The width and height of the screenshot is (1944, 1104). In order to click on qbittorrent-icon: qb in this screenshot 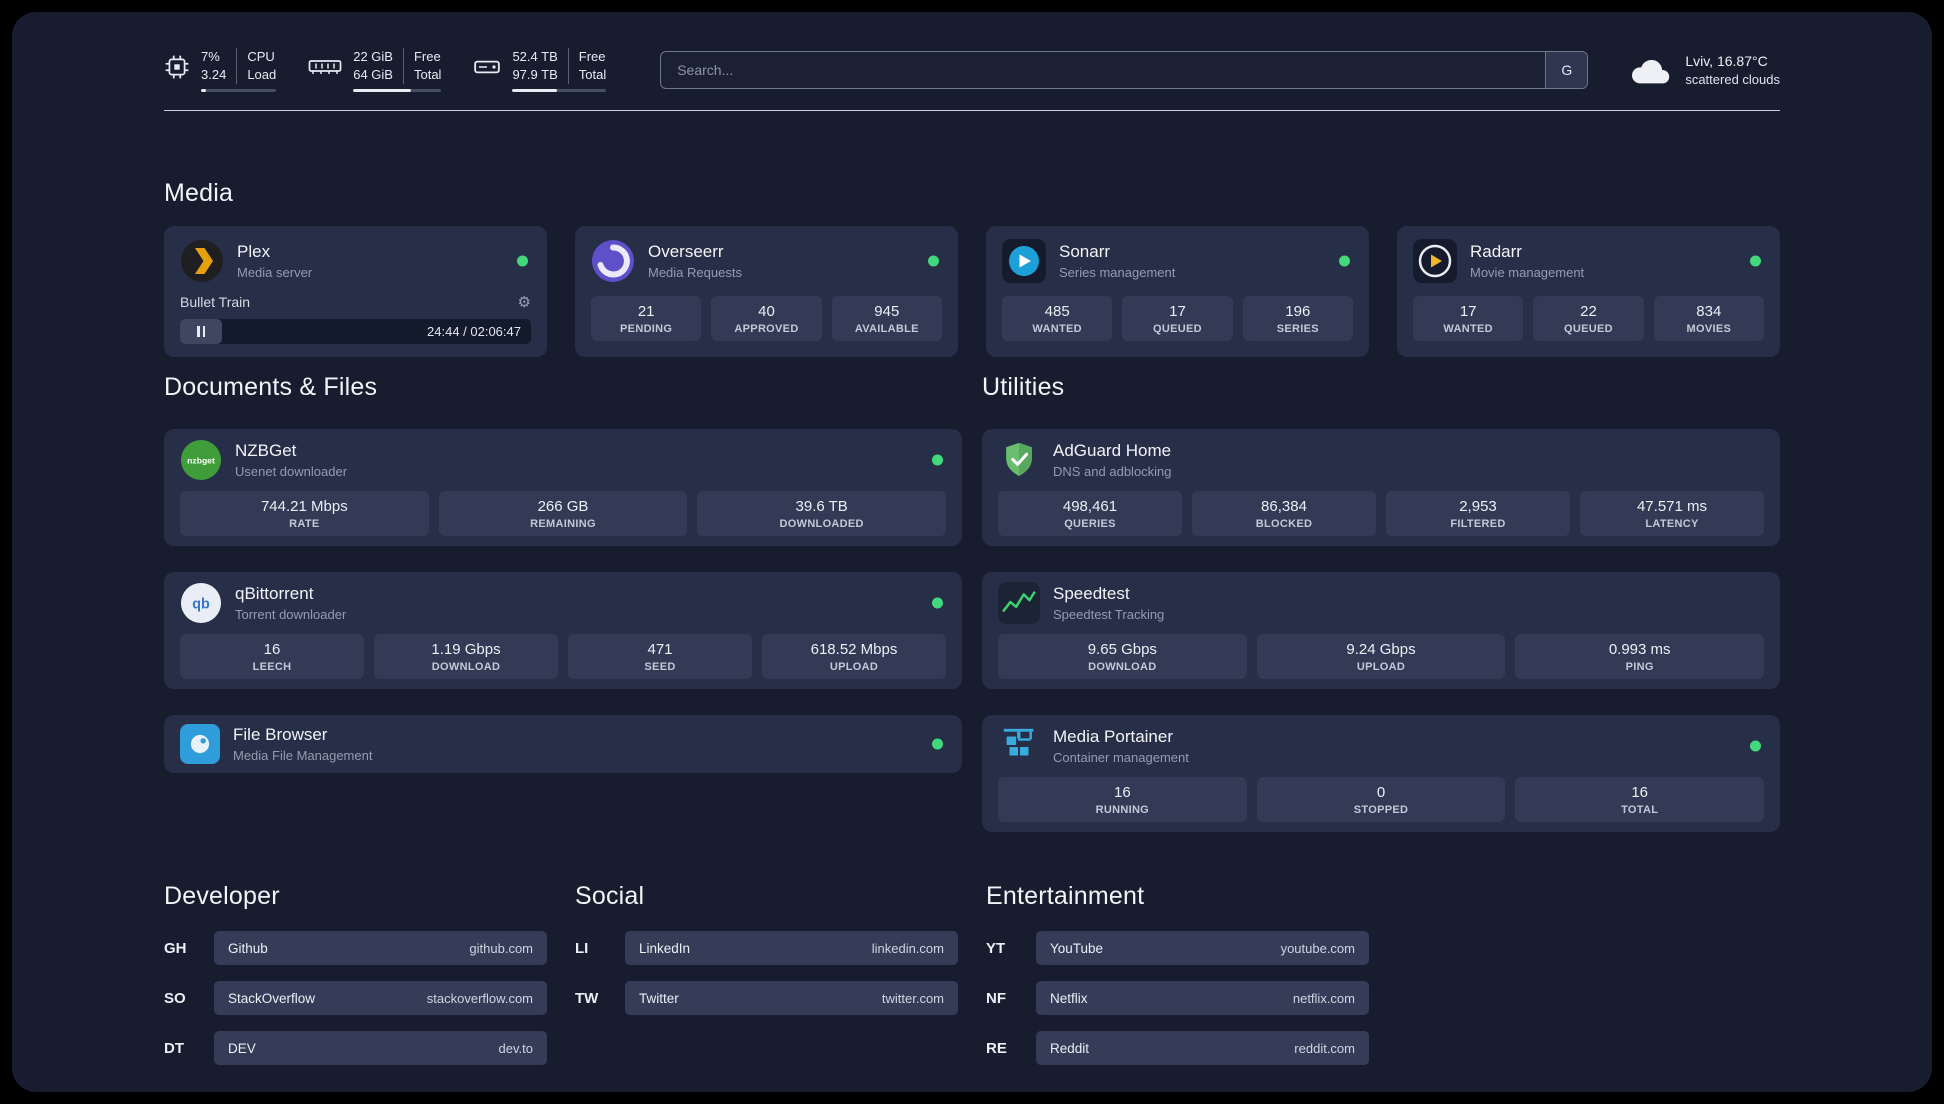, I will do `click(201, 603)`.